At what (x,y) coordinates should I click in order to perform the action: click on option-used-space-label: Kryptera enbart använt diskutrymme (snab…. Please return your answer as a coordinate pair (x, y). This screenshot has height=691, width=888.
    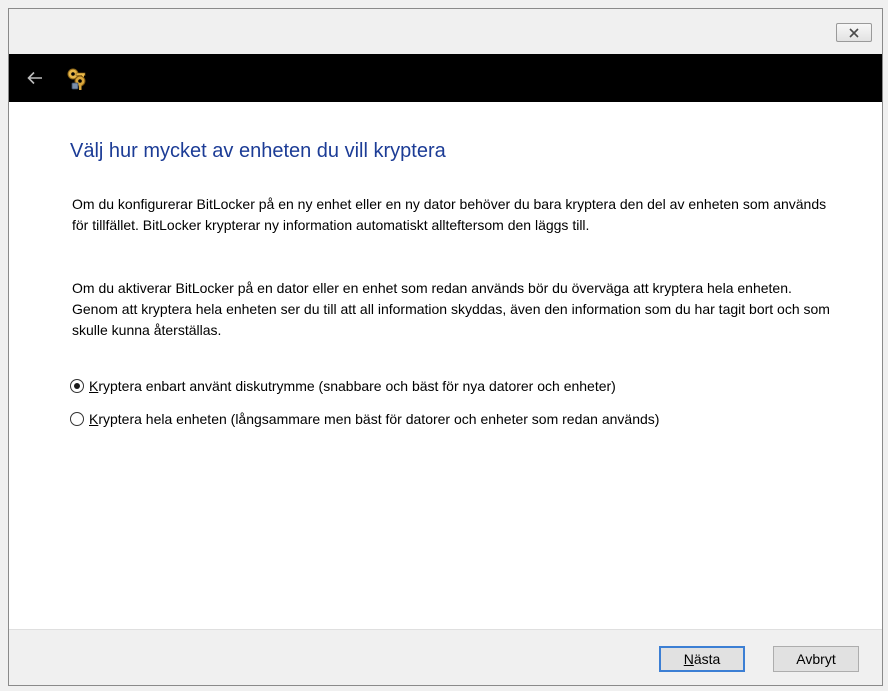
    Looking at the image, I should click on (352, 386).